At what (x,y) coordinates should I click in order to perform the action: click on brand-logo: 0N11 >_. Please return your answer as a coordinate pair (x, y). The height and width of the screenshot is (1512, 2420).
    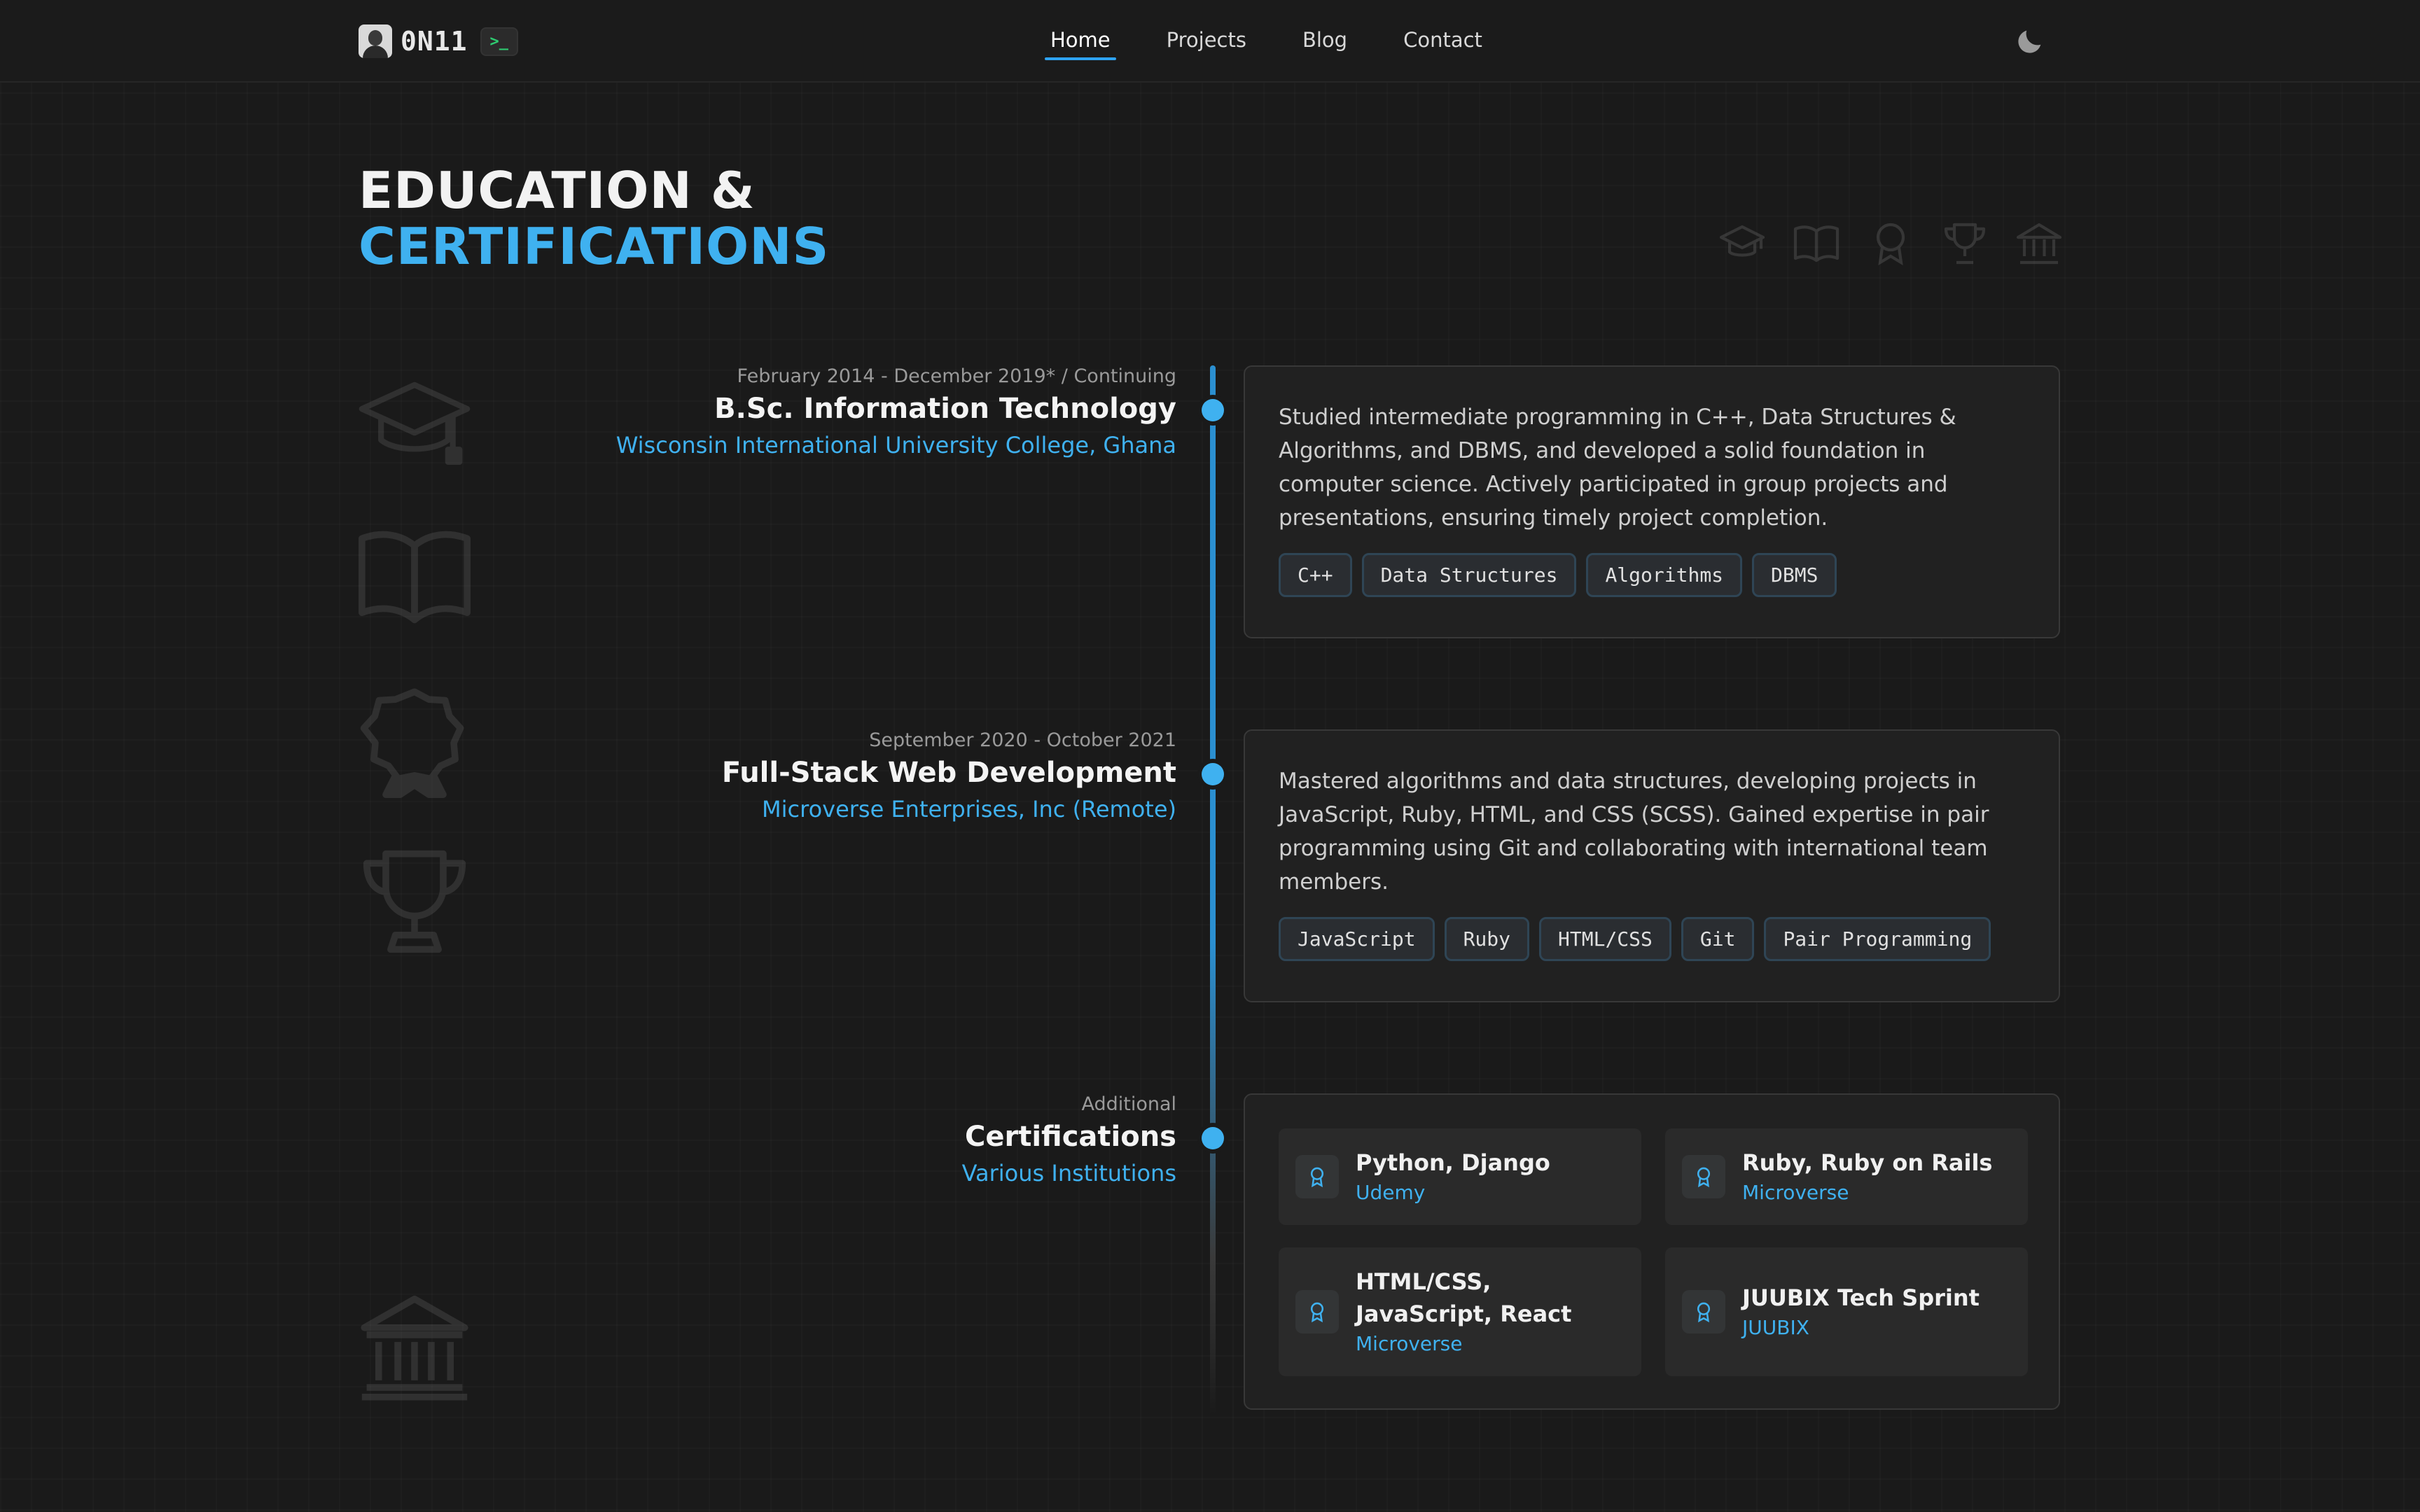
    Looking at the image, I should click on (439, 41).